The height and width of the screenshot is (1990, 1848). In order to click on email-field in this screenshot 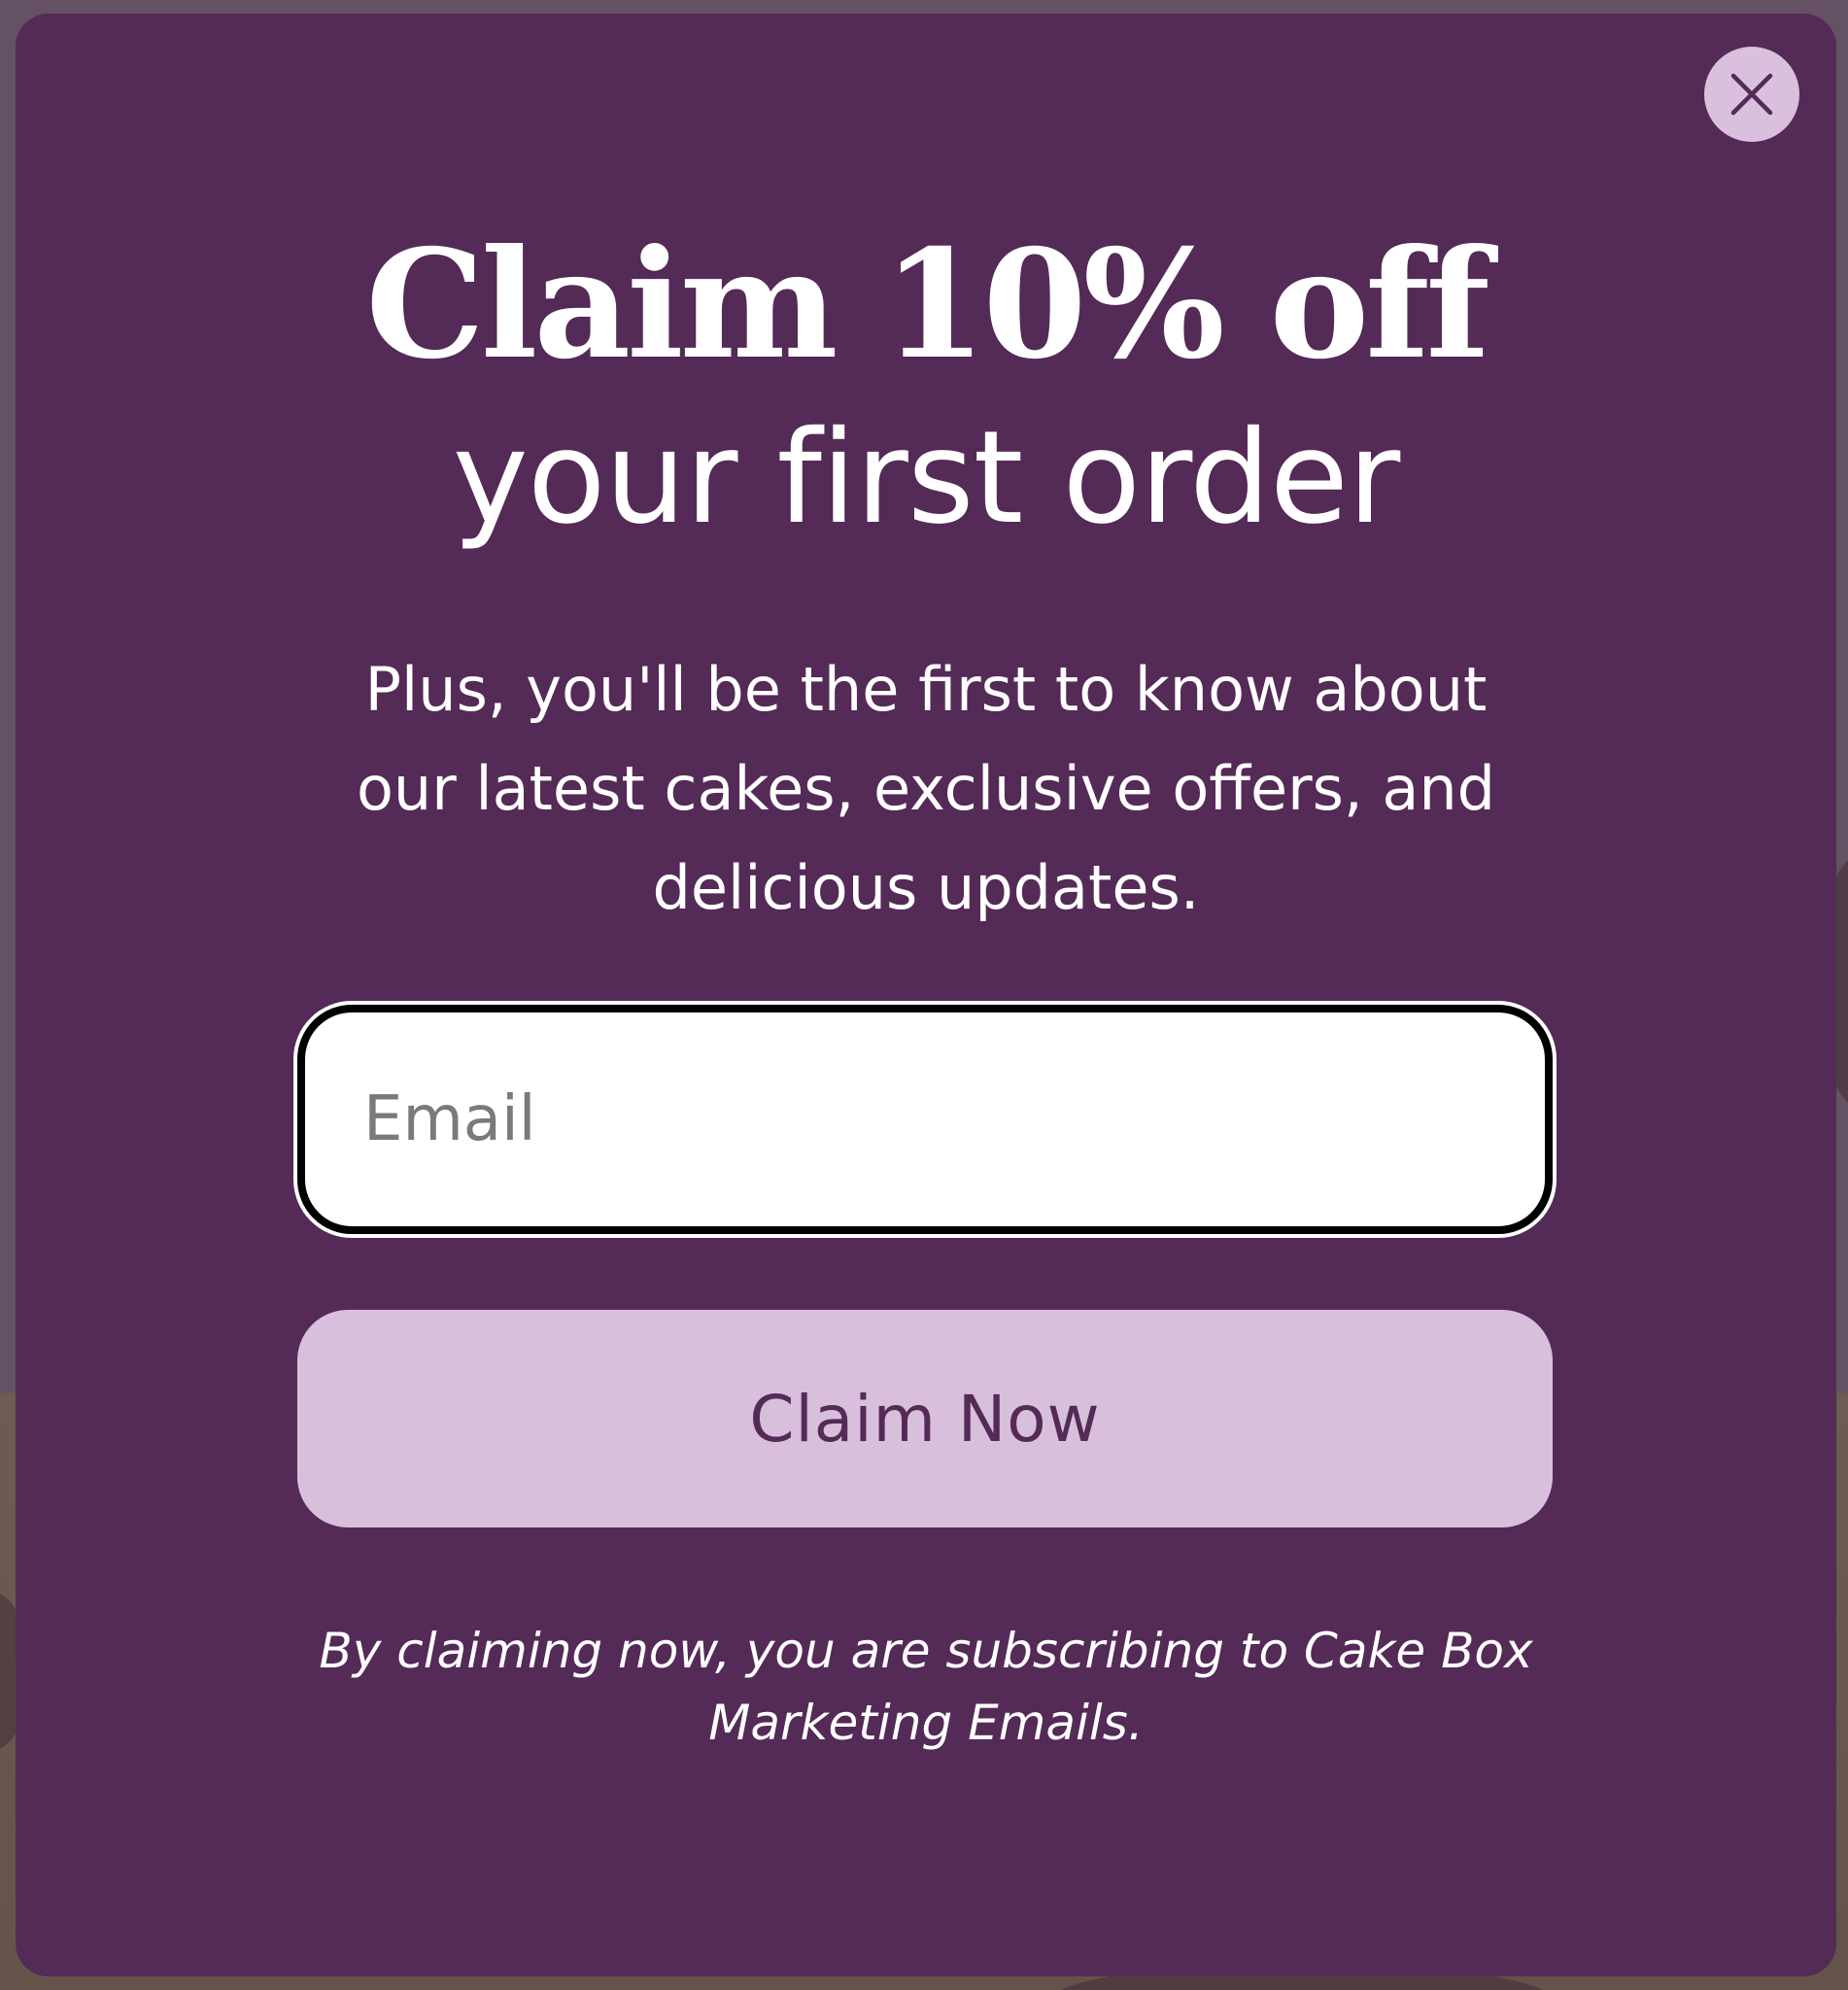, I will do `click(925, 1119)`.